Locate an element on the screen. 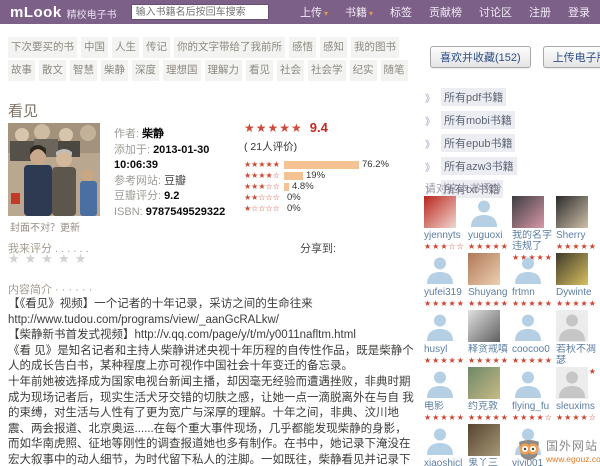  tag-chip: 你的文字带给了我前所 is located at coordinates (229, 47).